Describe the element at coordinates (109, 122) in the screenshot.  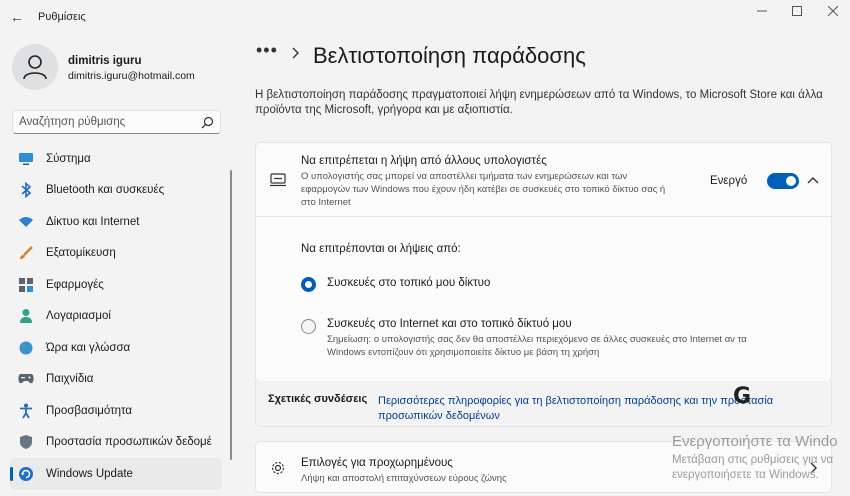
I see `search-input` at that location.